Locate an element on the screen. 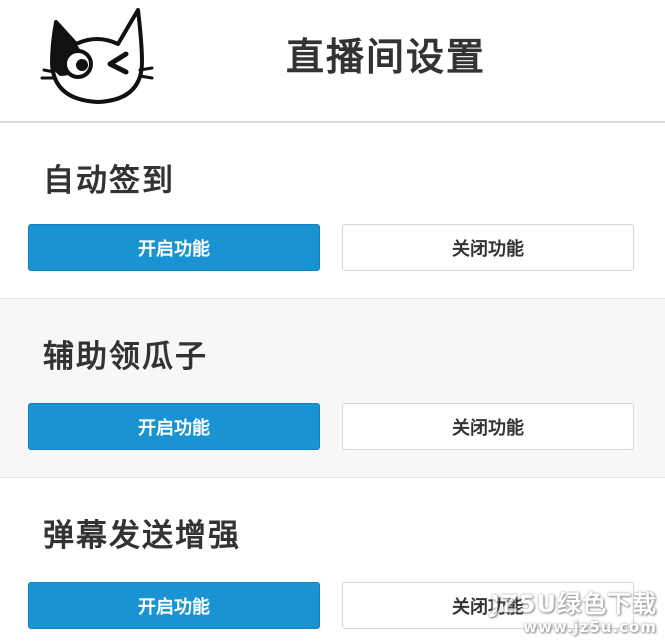 The height and width of the screenshot is (644, 665). enable-seed-collect-button: 开启功能 is located at coordinates (174, 426).